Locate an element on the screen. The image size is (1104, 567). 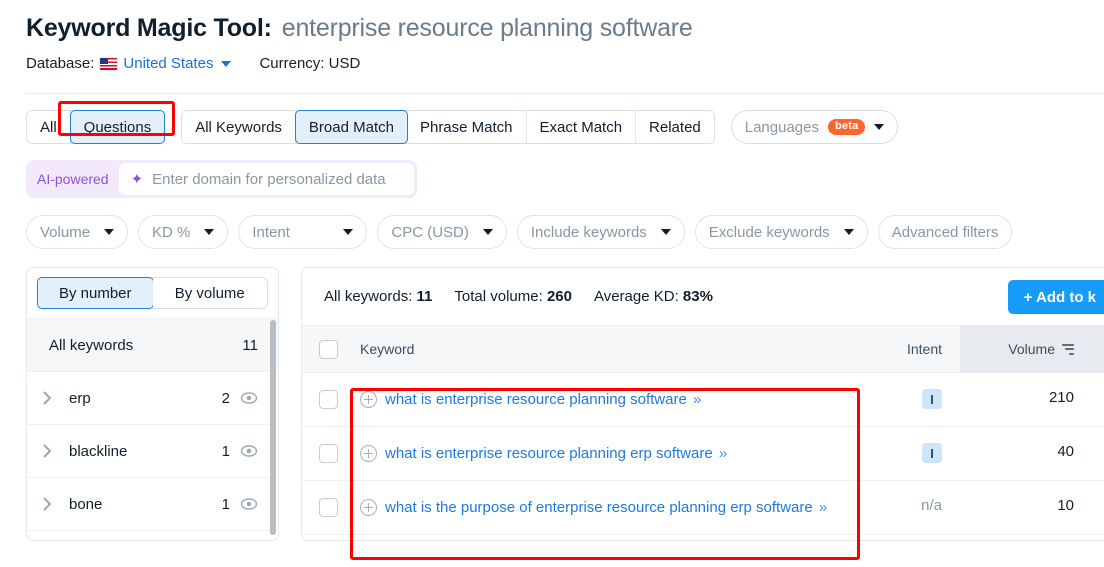
sidebar-list: All keywords 11 erp 2 blackline 1 bone 1 is located at coordinates (152, 429).